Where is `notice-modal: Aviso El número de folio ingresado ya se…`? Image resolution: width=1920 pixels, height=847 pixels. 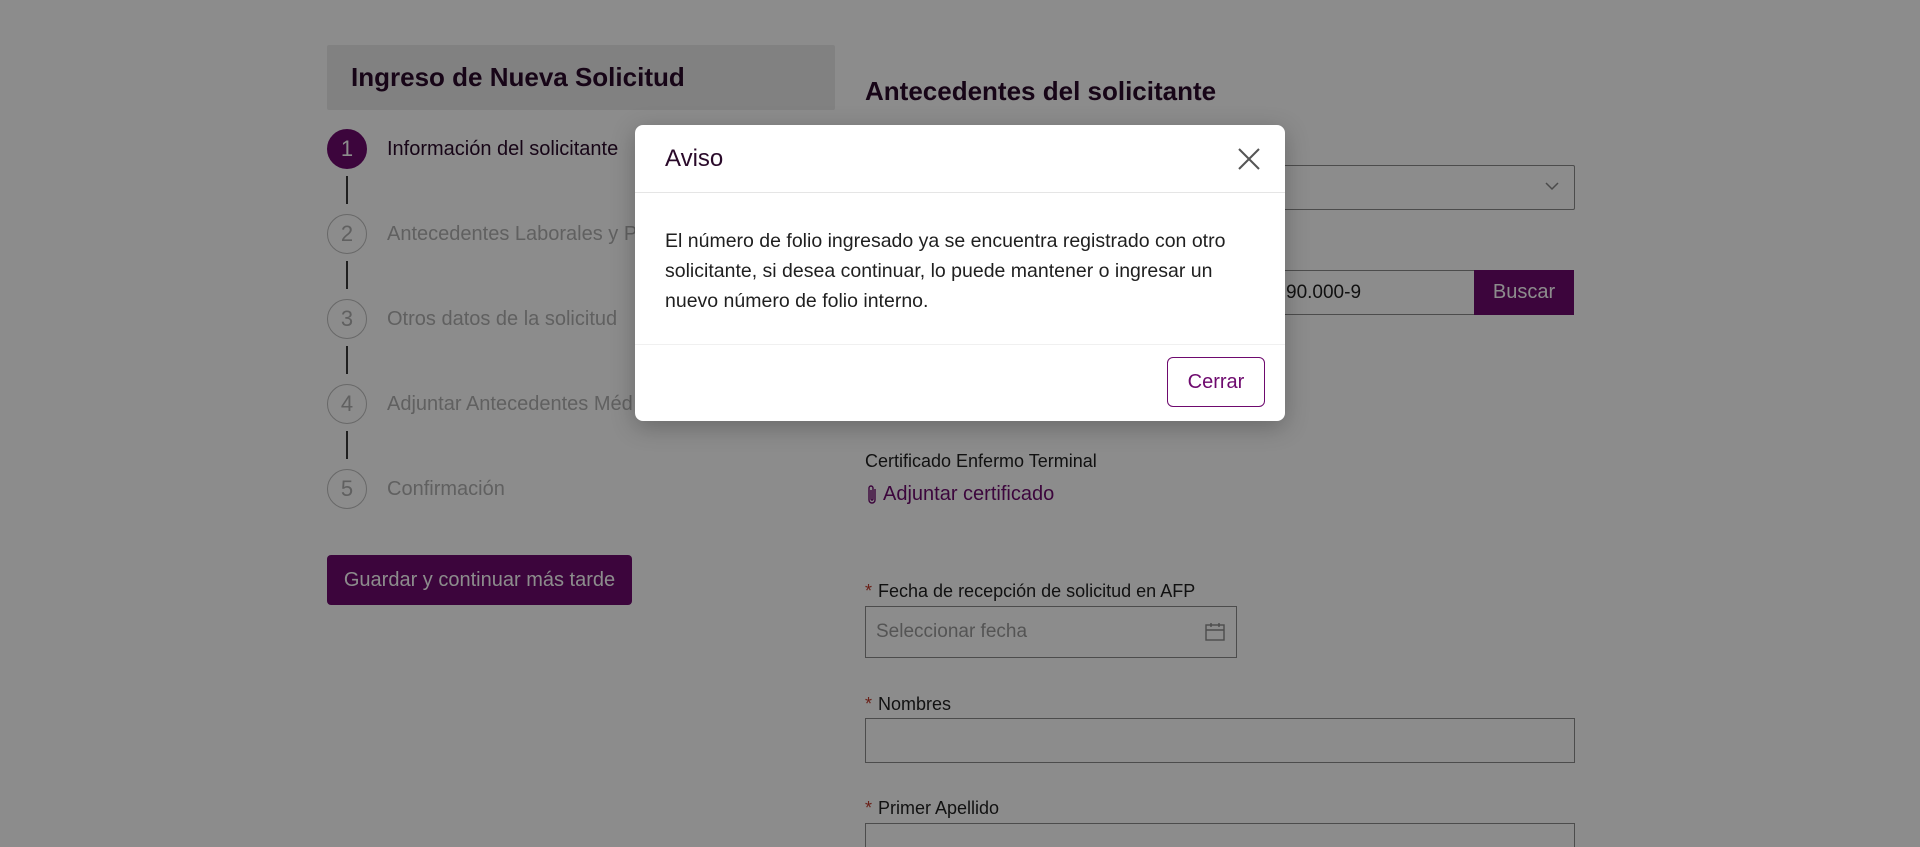
notice-modal: Aviso El número de folio ingresado ya se… is located at coordinates (960, 273).